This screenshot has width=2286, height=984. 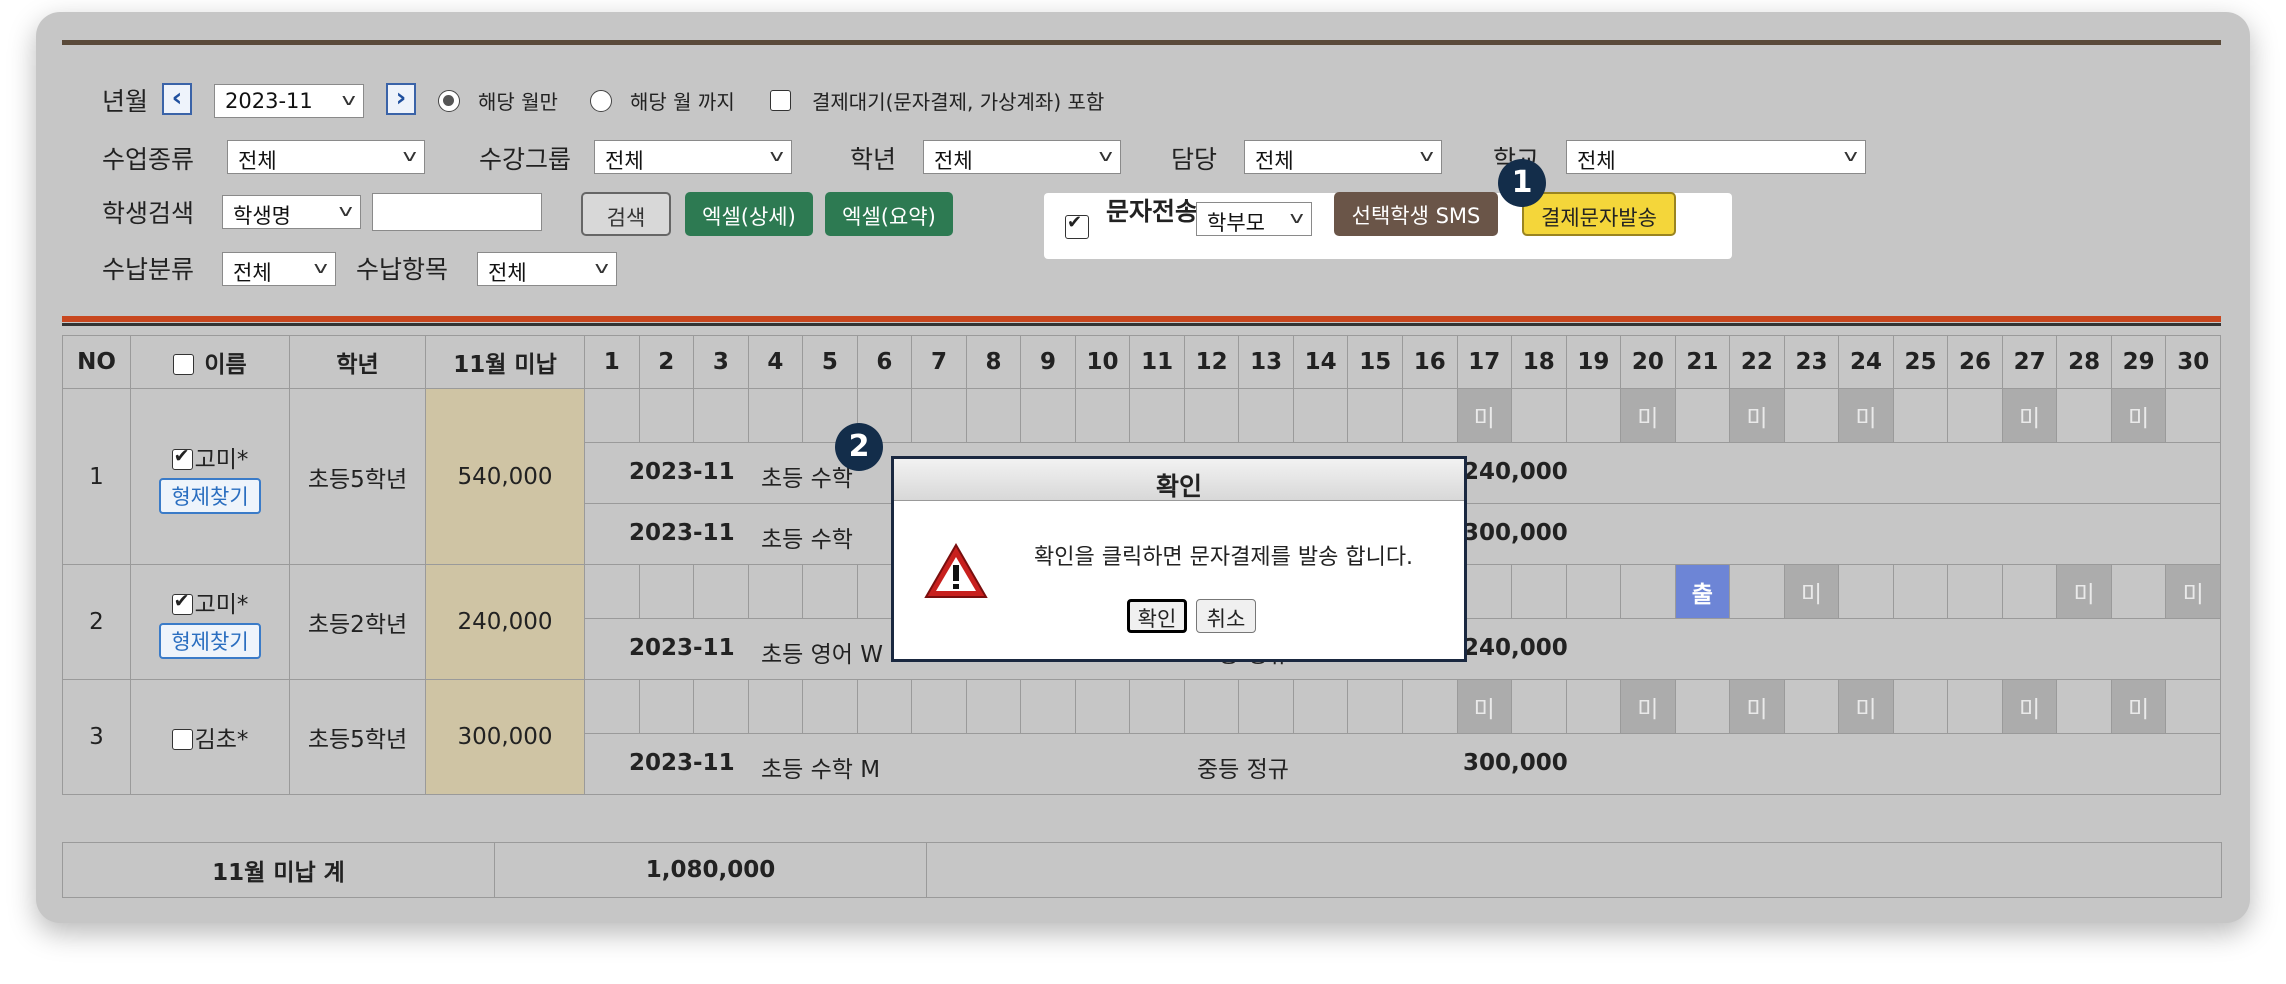 I want to click on month-select: 2023-11 v, so click(x=289, y=101).